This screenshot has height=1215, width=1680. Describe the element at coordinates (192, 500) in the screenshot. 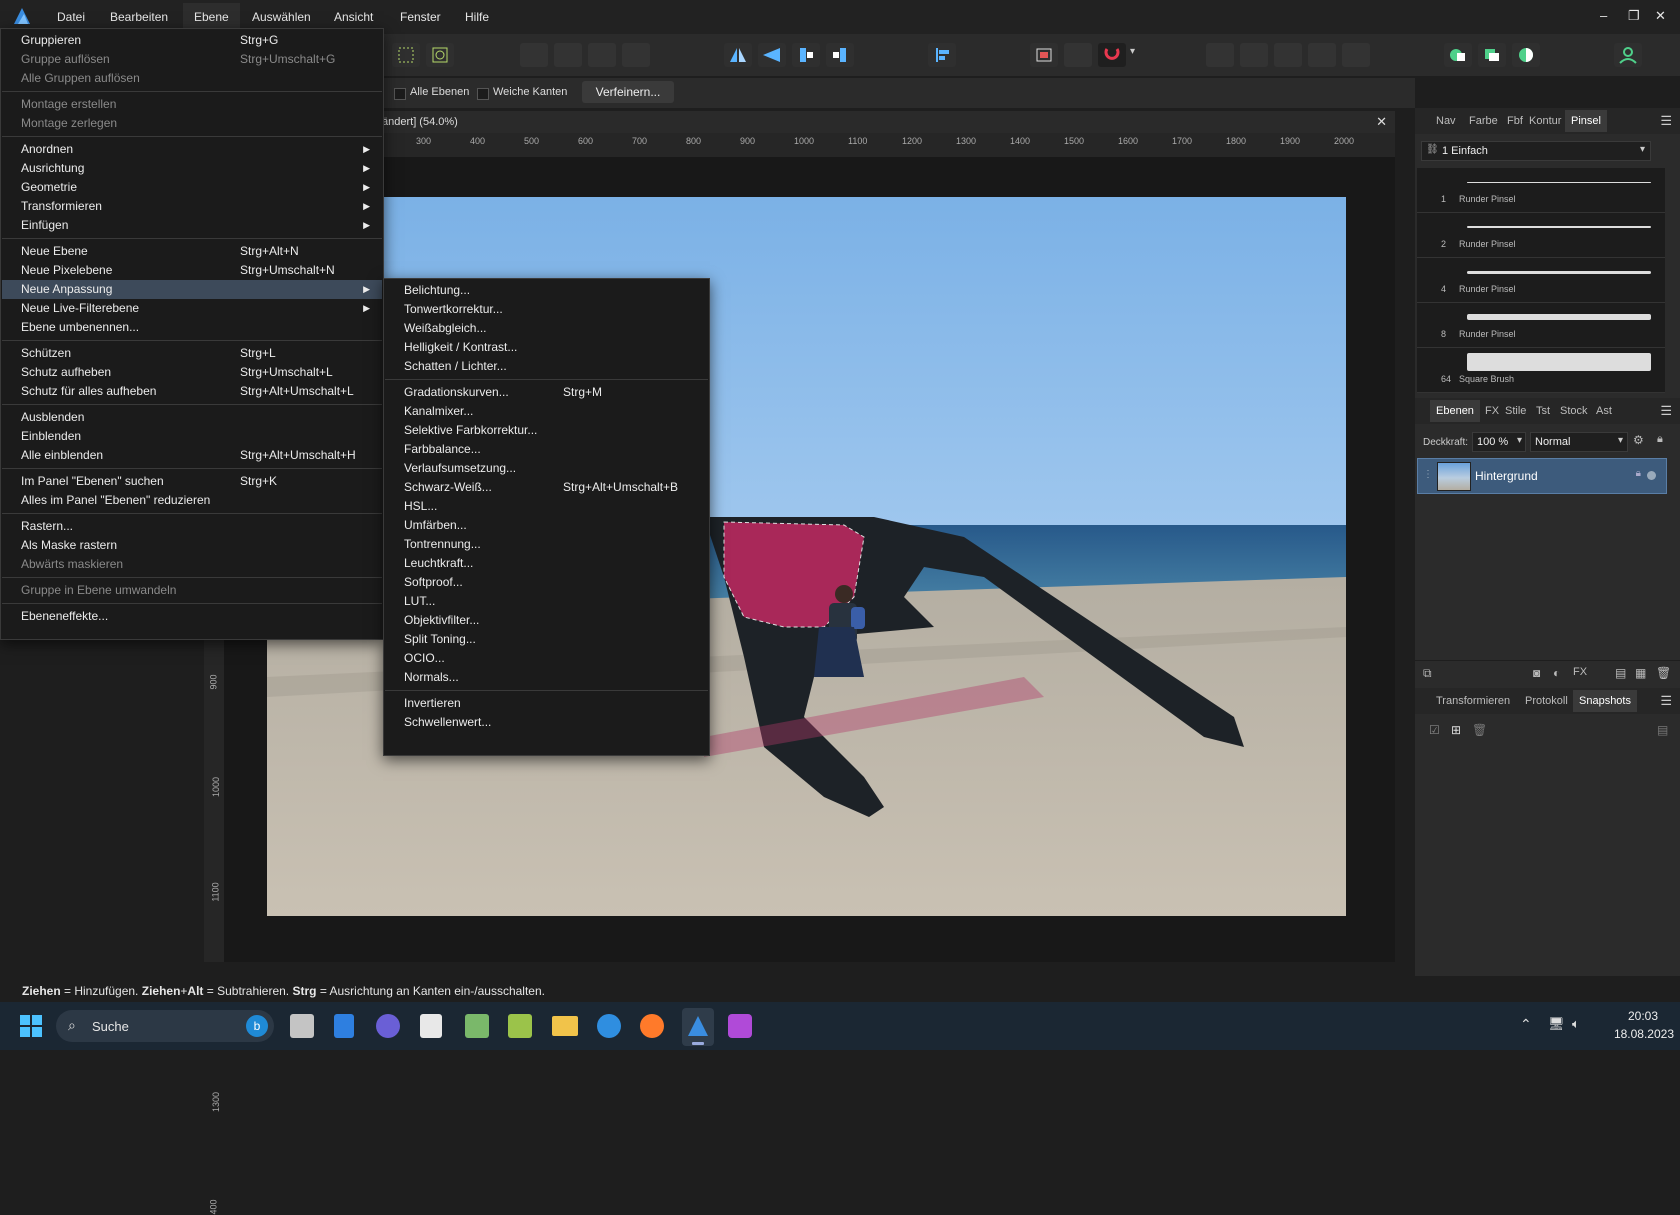

I see `ebene-menu-item: Alles im Panel "Ebenen" reduzieren` at that location.